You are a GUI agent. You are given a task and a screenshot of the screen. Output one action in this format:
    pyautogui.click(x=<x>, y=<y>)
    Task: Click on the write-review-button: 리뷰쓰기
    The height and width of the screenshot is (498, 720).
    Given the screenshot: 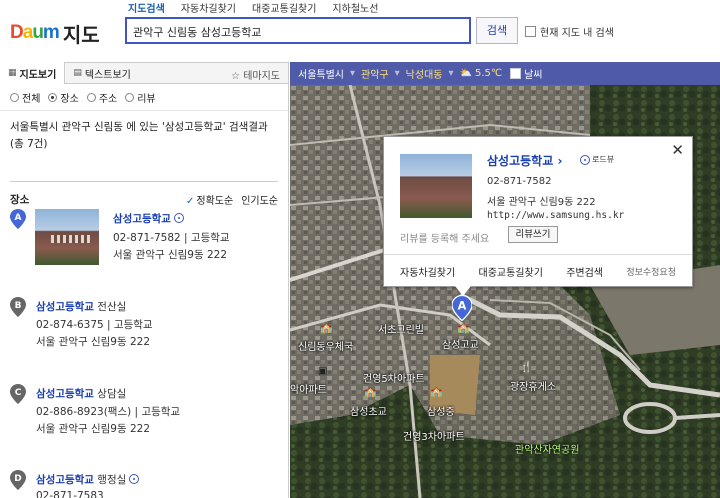 What is the action you would take?
    pyautogui.click(x=533, y=234)
    